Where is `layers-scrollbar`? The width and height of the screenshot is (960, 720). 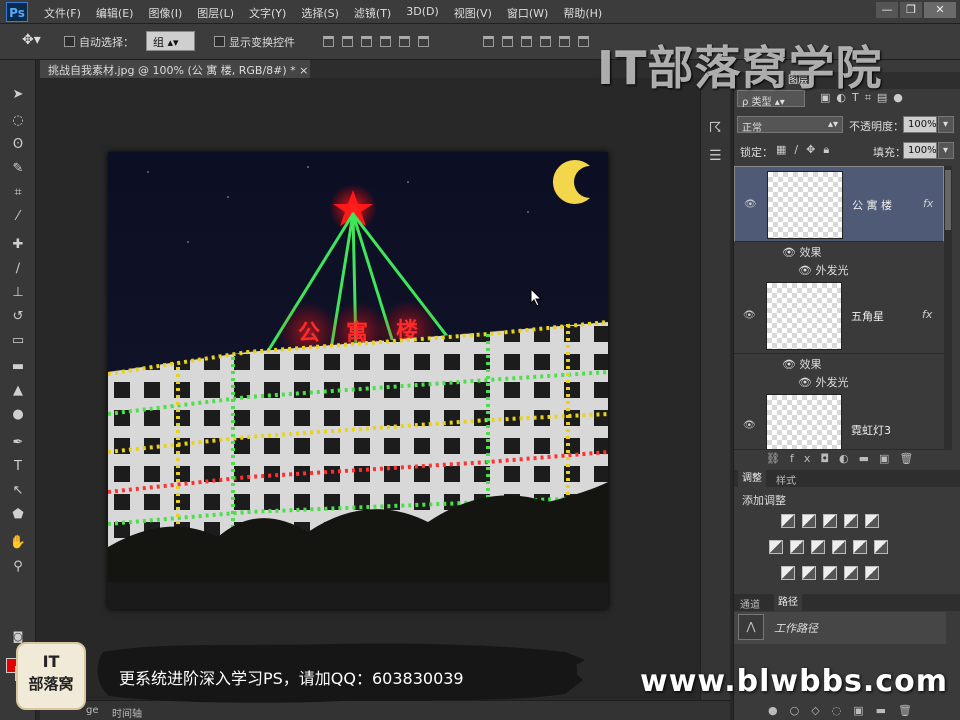
layers-scrollbar is located at coordinates (948, 308).